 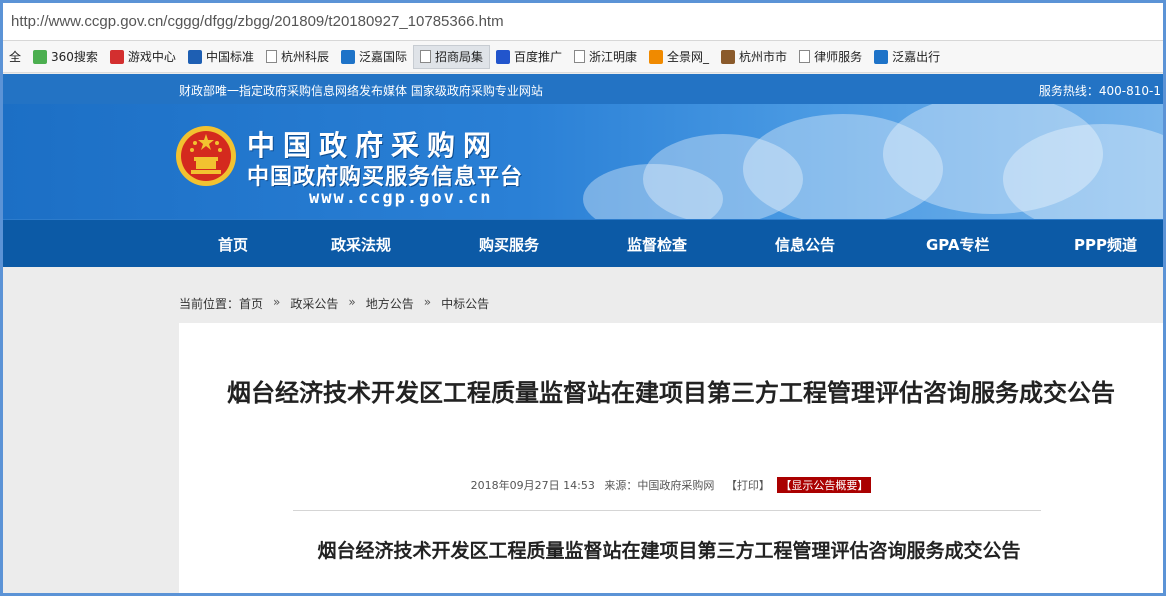 I want to click on nav-item-announcements: 信息公告, so click(x=805, y=244).